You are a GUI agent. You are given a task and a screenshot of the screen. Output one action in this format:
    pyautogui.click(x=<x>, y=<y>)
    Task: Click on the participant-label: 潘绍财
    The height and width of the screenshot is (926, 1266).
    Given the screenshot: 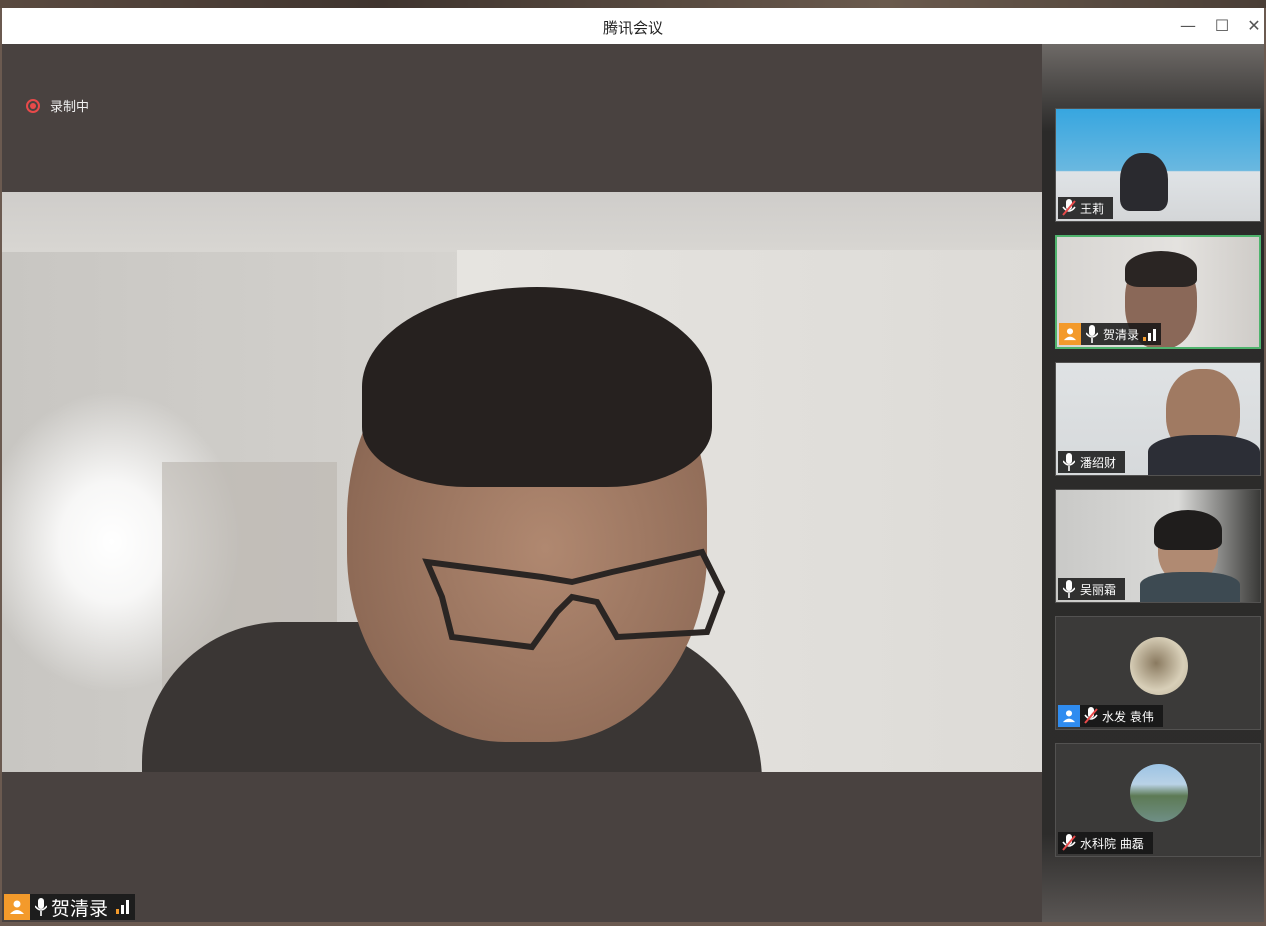 What is the action you would take?
    pyautogui.click(x=1092, y=462)
    